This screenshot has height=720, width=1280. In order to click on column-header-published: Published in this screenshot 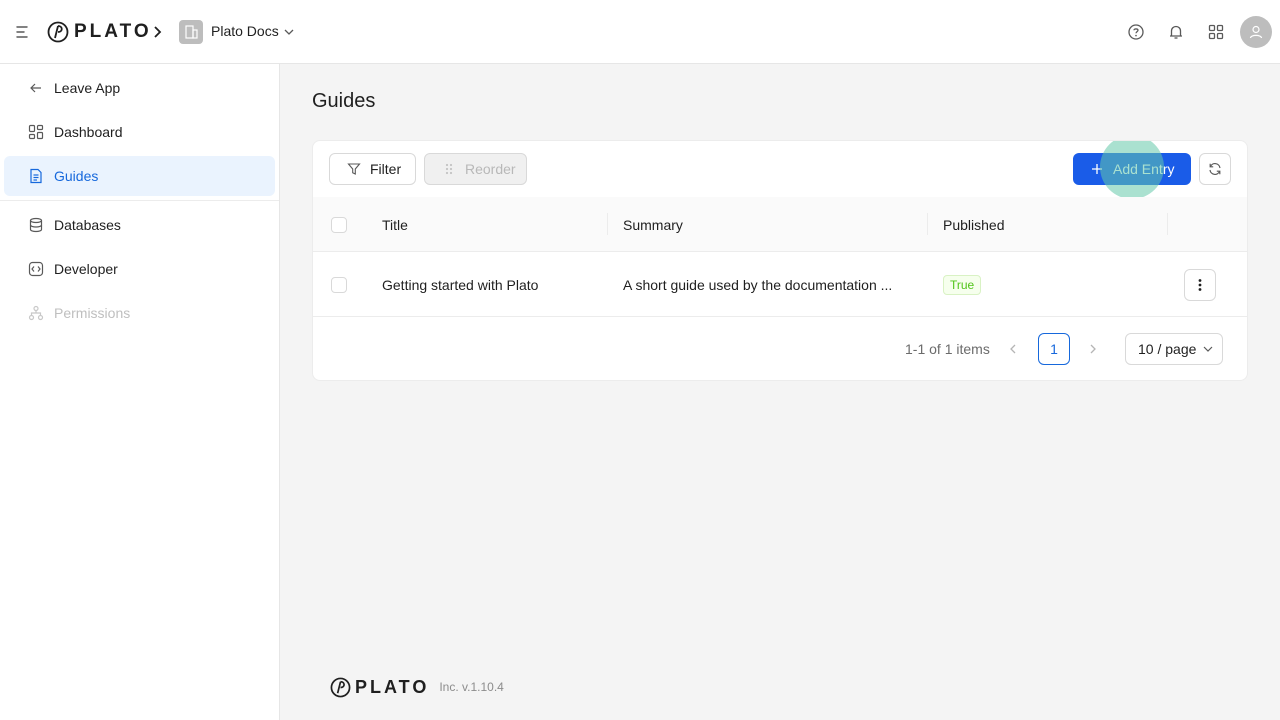, I will do `click(974, 224)`.